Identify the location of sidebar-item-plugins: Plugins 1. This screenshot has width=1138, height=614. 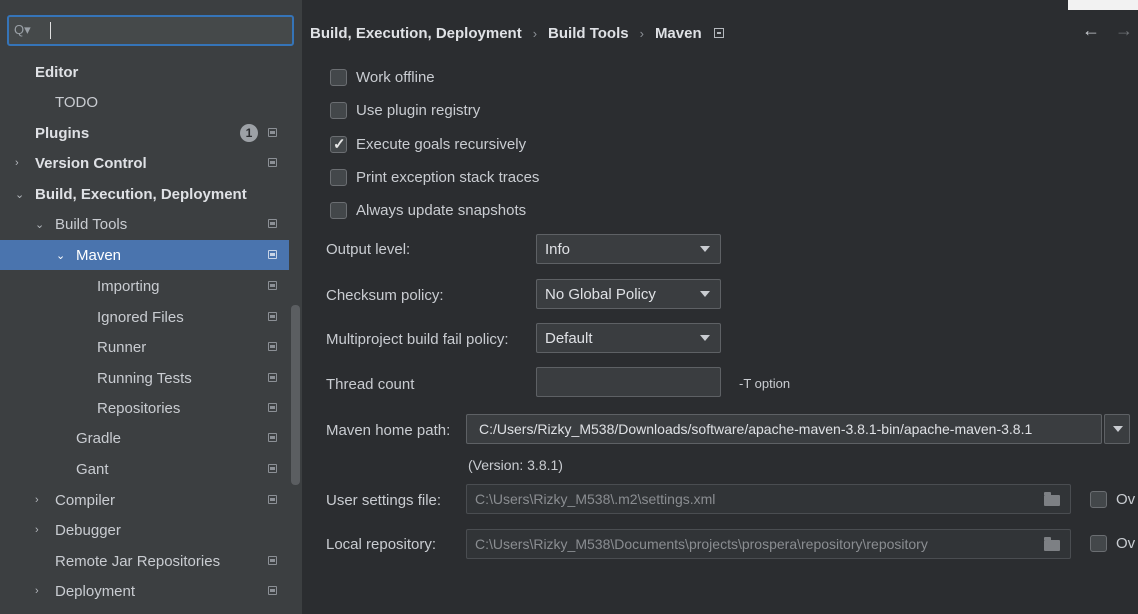
(144, 133).